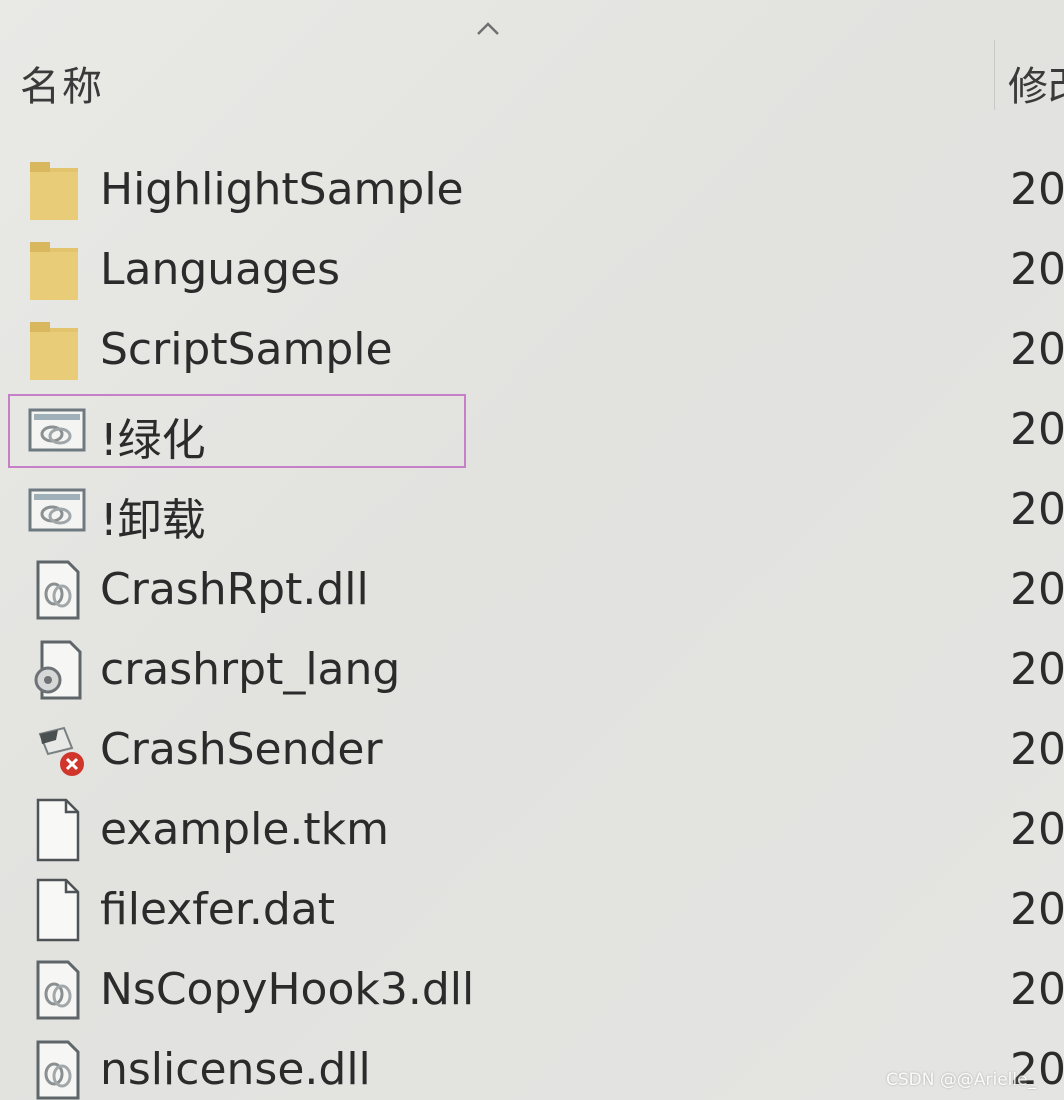 This screenshot has height=1100, width=1064. I want to click on file-name: HighlightSample, so click(282, 189).